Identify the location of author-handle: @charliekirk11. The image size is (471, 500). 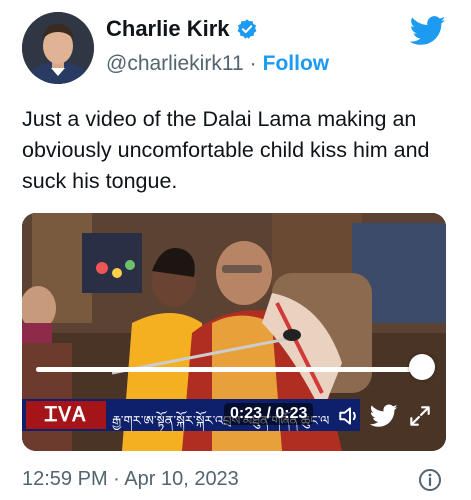
(175, 64).